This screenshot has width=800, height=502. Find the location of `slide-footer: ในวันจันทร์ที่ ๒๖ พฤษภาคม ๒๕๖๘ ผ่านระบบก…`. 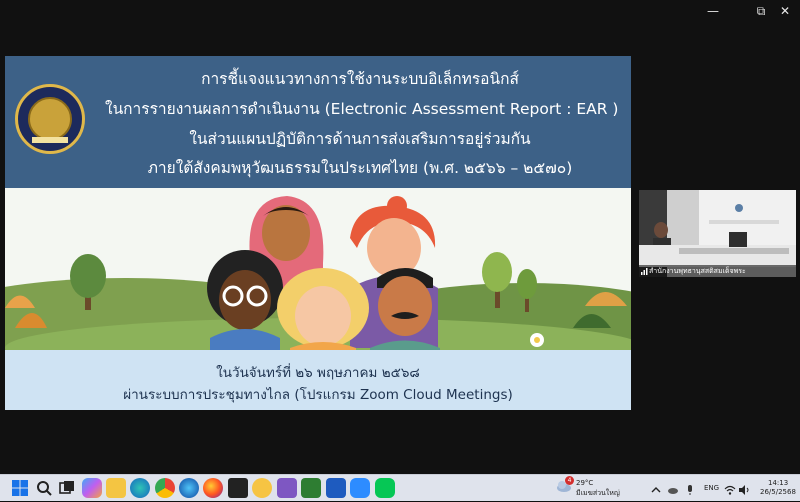

slide-footer: ในวันจันทร์ที่ ๒๖ พฤษภาคม ๒๕๖๘ ผ่านระบบก… is located at coordinates (318, 380).